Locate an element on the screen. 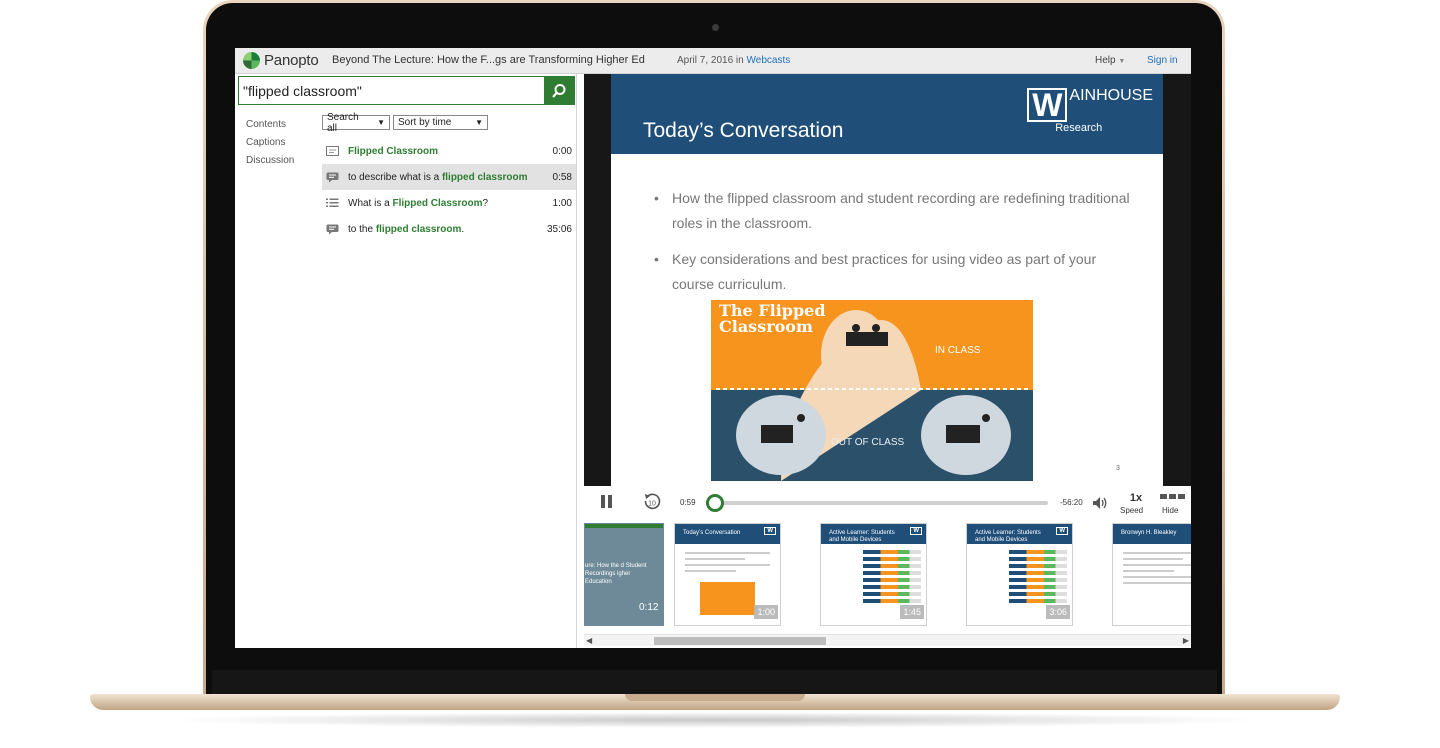 The image size is (1440, 748). remaining-time: -56:20 is located at coordinates (1071, 502).